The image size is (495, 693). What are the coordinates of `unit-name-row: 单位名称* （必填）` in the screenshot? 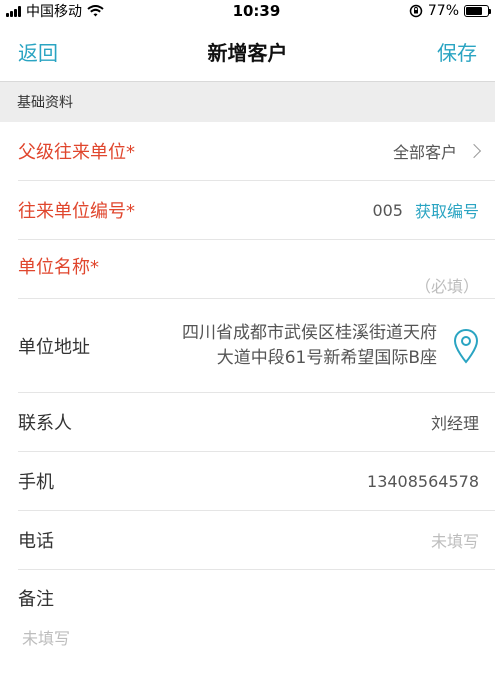 It's located at (256, 269).